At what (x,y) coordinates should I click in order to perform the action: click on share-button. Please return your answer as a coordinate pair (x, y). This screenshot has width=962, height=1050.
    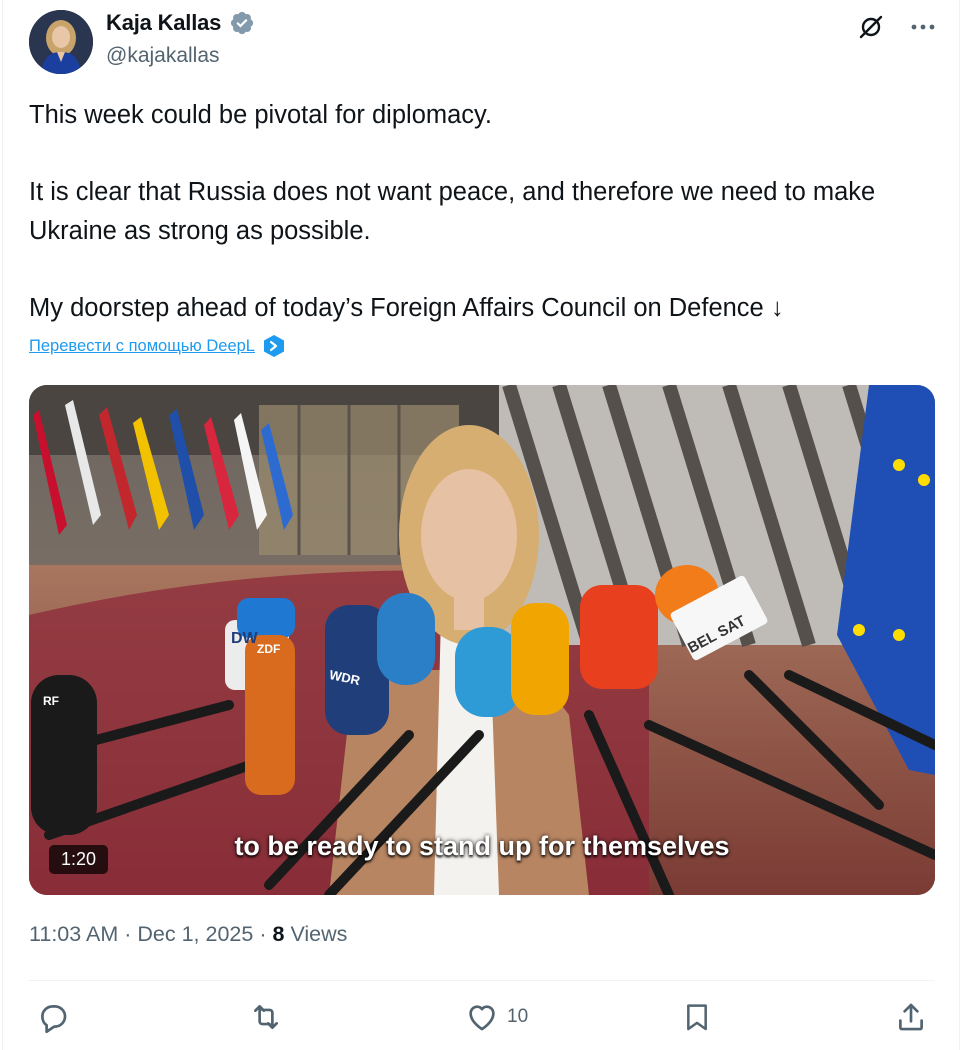
    Looking at the image, I should click on (911, 1017).